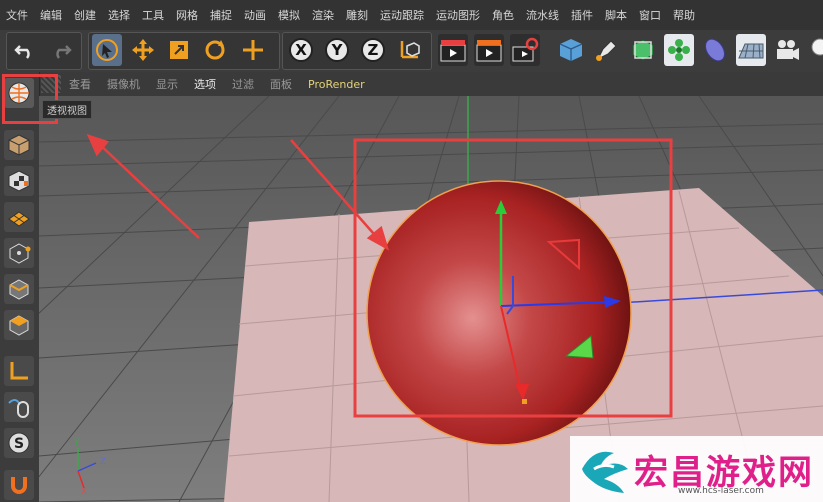  Describe the element at coordinates (17, 15) in the screenshot. I see `menu-file: 文件` at that location.